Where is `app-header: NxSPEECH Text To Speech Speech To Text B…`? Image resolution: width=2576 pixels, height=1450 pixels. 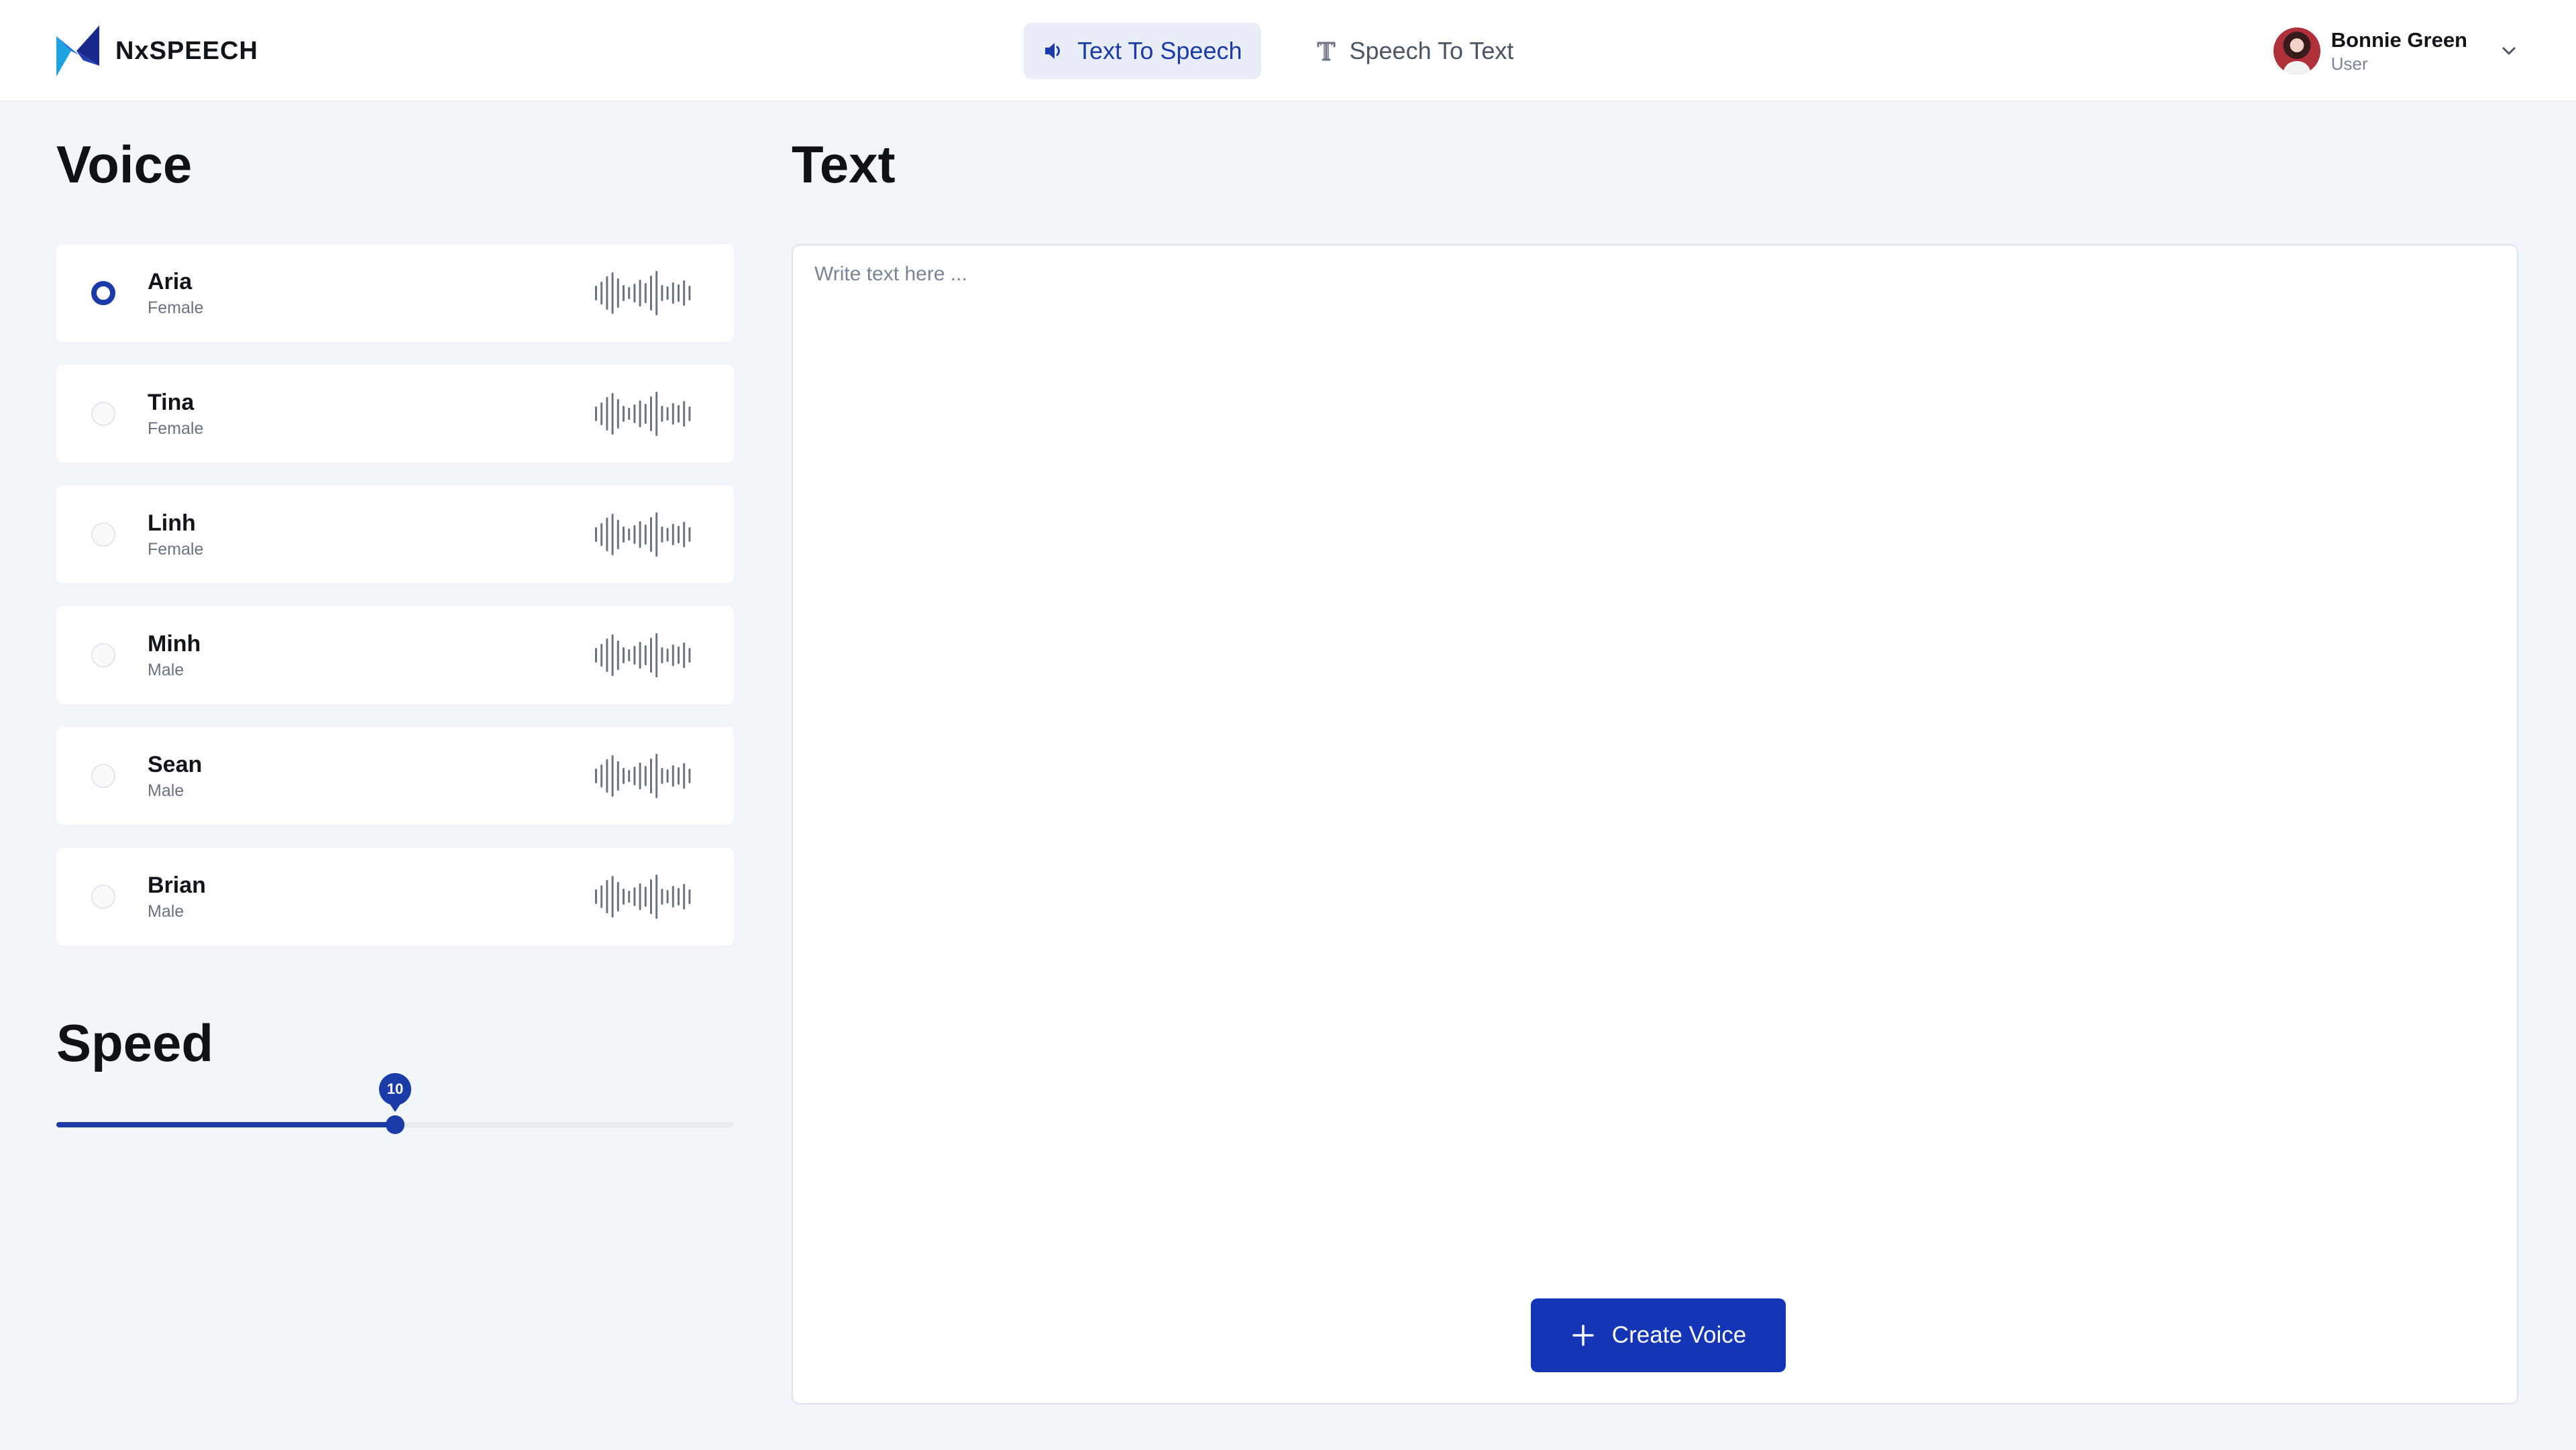 app-header: NxSPEECH Text To Speech Speech To Text B… is located at coordinates (1288, 51).